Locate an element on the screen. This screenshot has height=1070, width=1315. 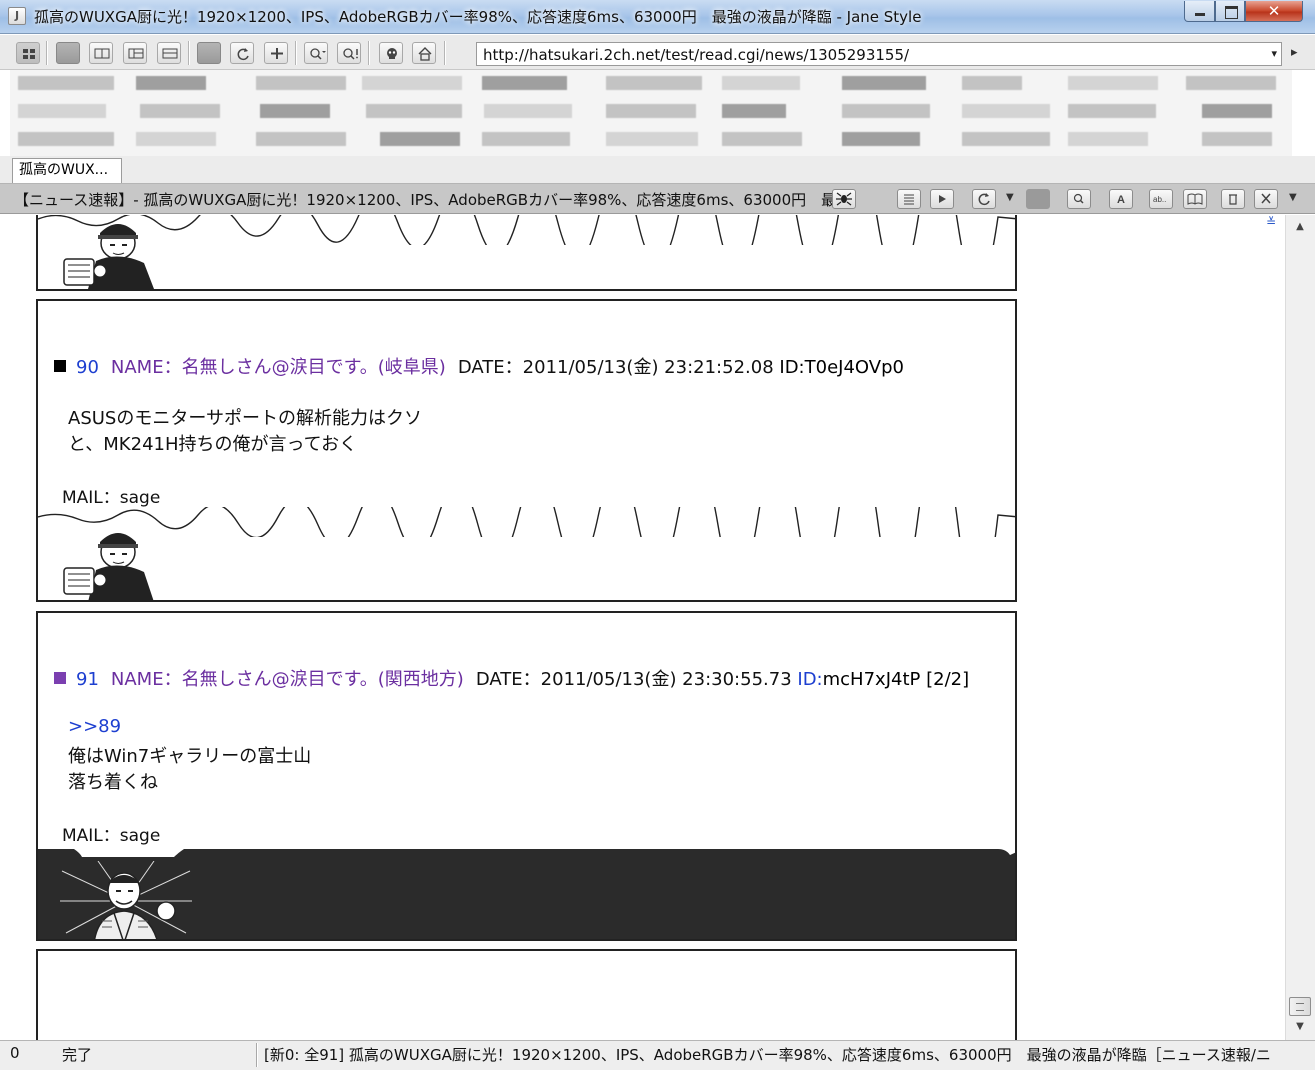
search-menu-button is located at coordinates (316, 53).